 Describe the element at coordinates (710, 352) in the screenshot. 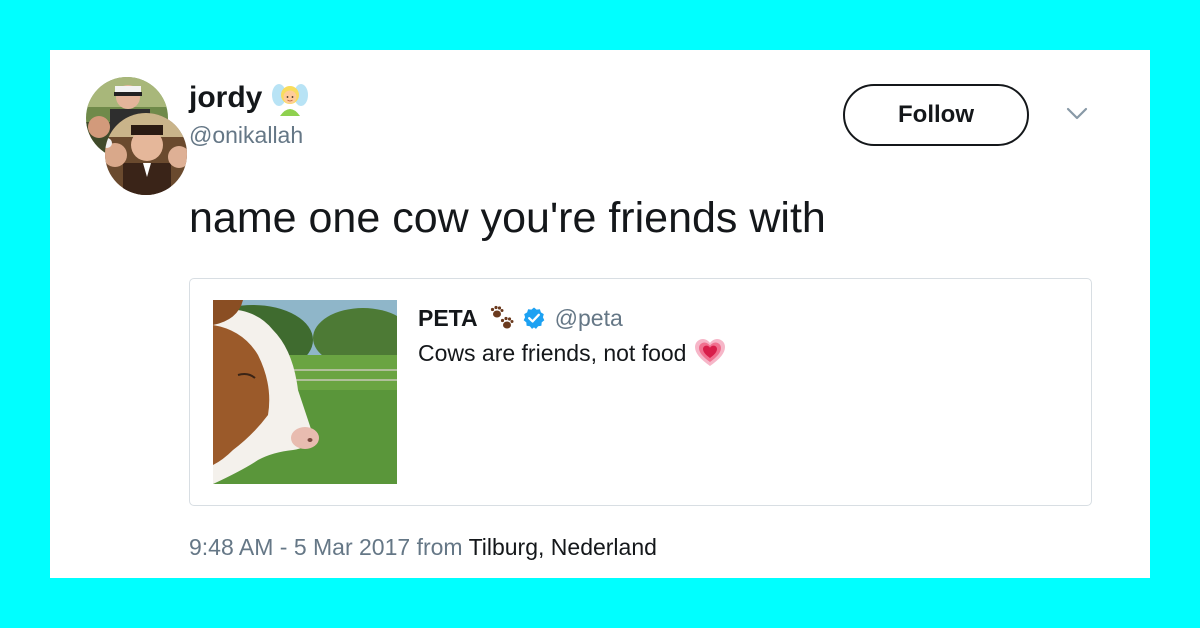

I see `growing-heart-emoji` at that location.